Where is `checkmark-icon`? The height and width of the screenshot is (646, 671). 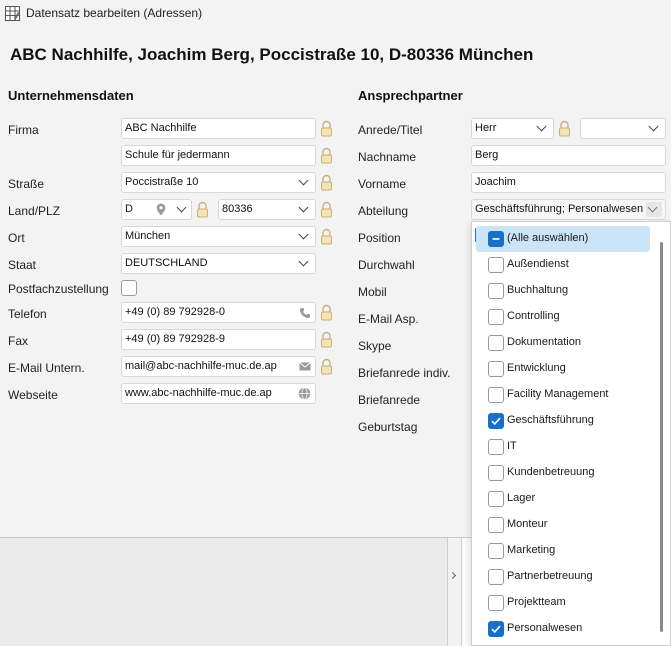 checkmark-icon is located at coordinates (496, 421).